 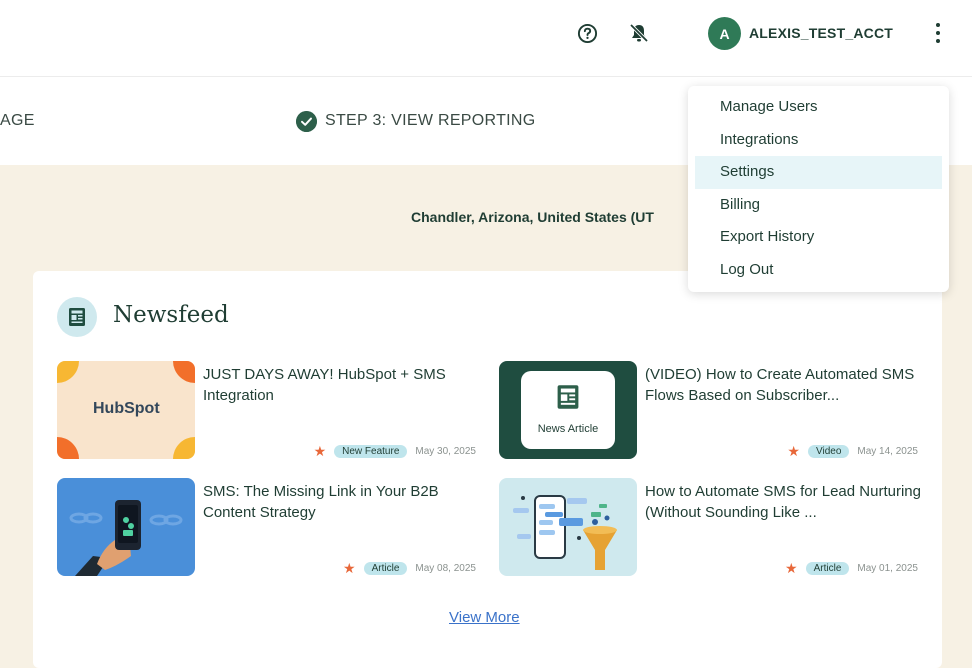 What do you see at coordinates (818, 107) in the screenshot?
I see `menu-item-manage-users: Manage Users` at bounding box center [818, 107].